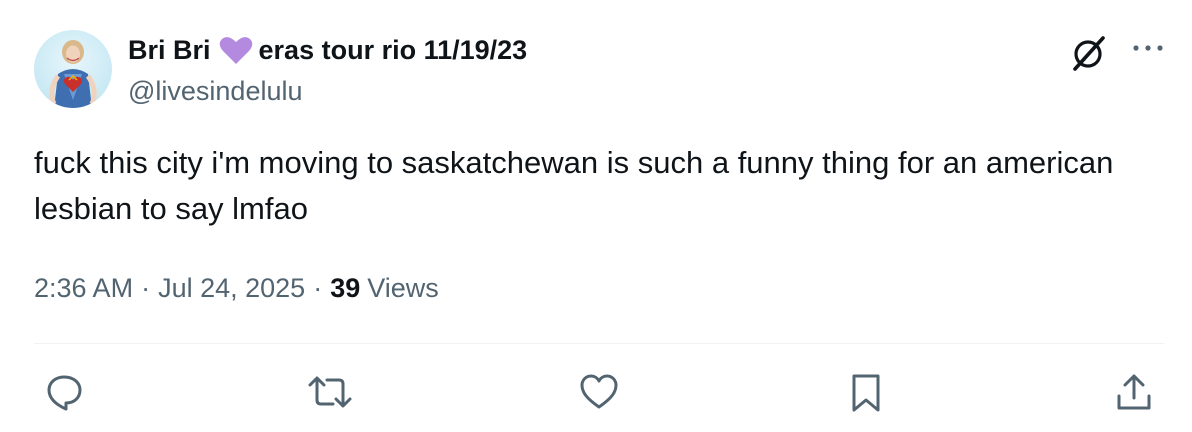  Describe the element at coordinates (345, 288) in the screenshot. I see `views-count: 39` at that location.